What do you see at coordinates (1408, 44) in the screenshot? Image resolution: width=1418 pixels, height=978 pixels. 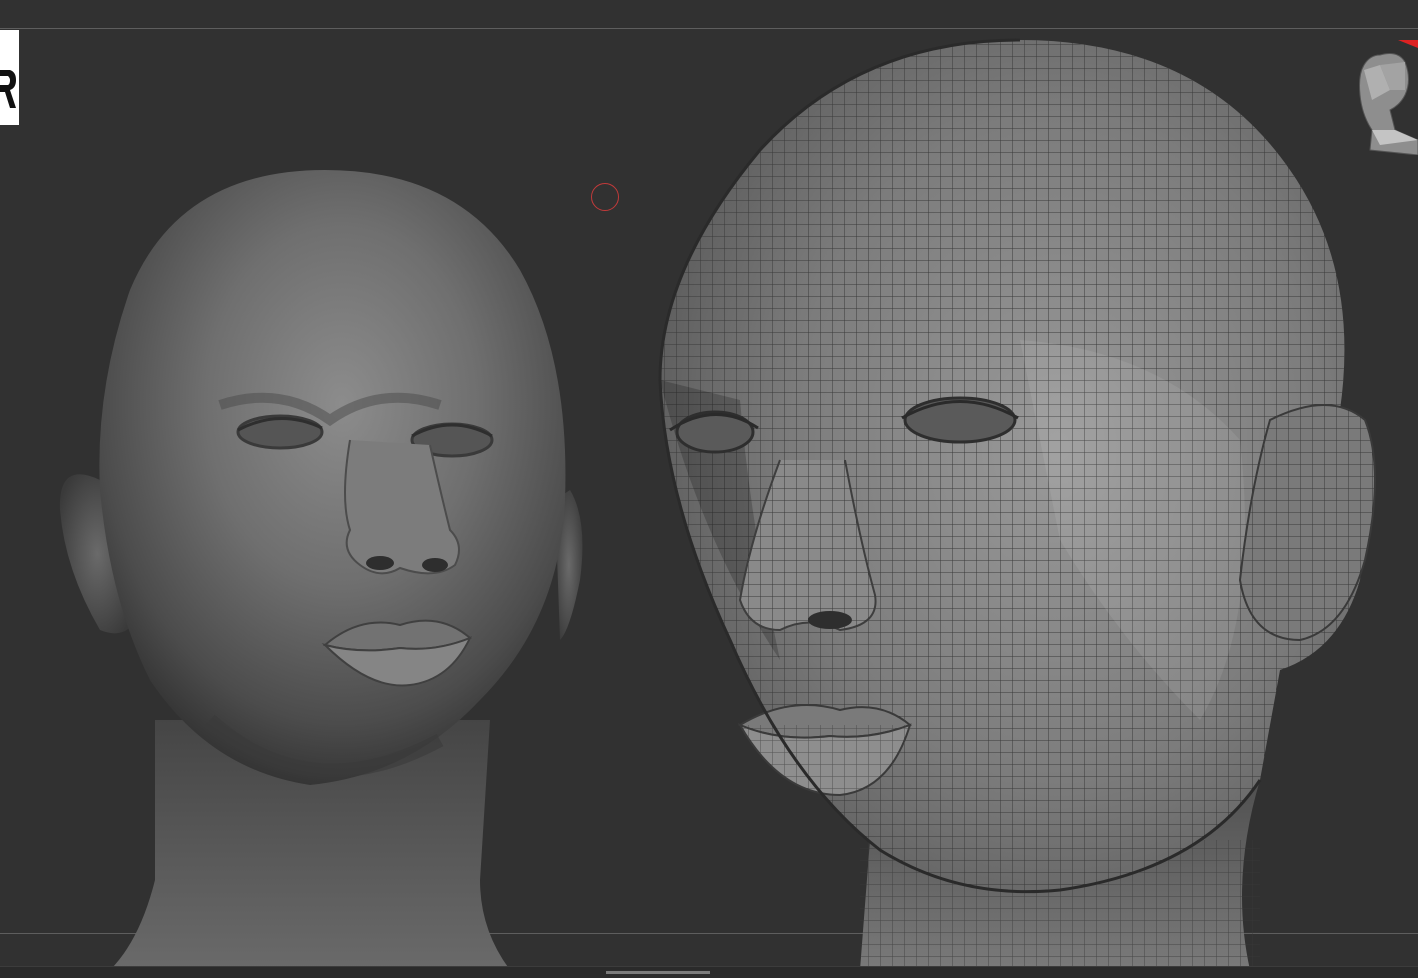 I see `axis-arrow-icon` at bounding box center [1408, 44].